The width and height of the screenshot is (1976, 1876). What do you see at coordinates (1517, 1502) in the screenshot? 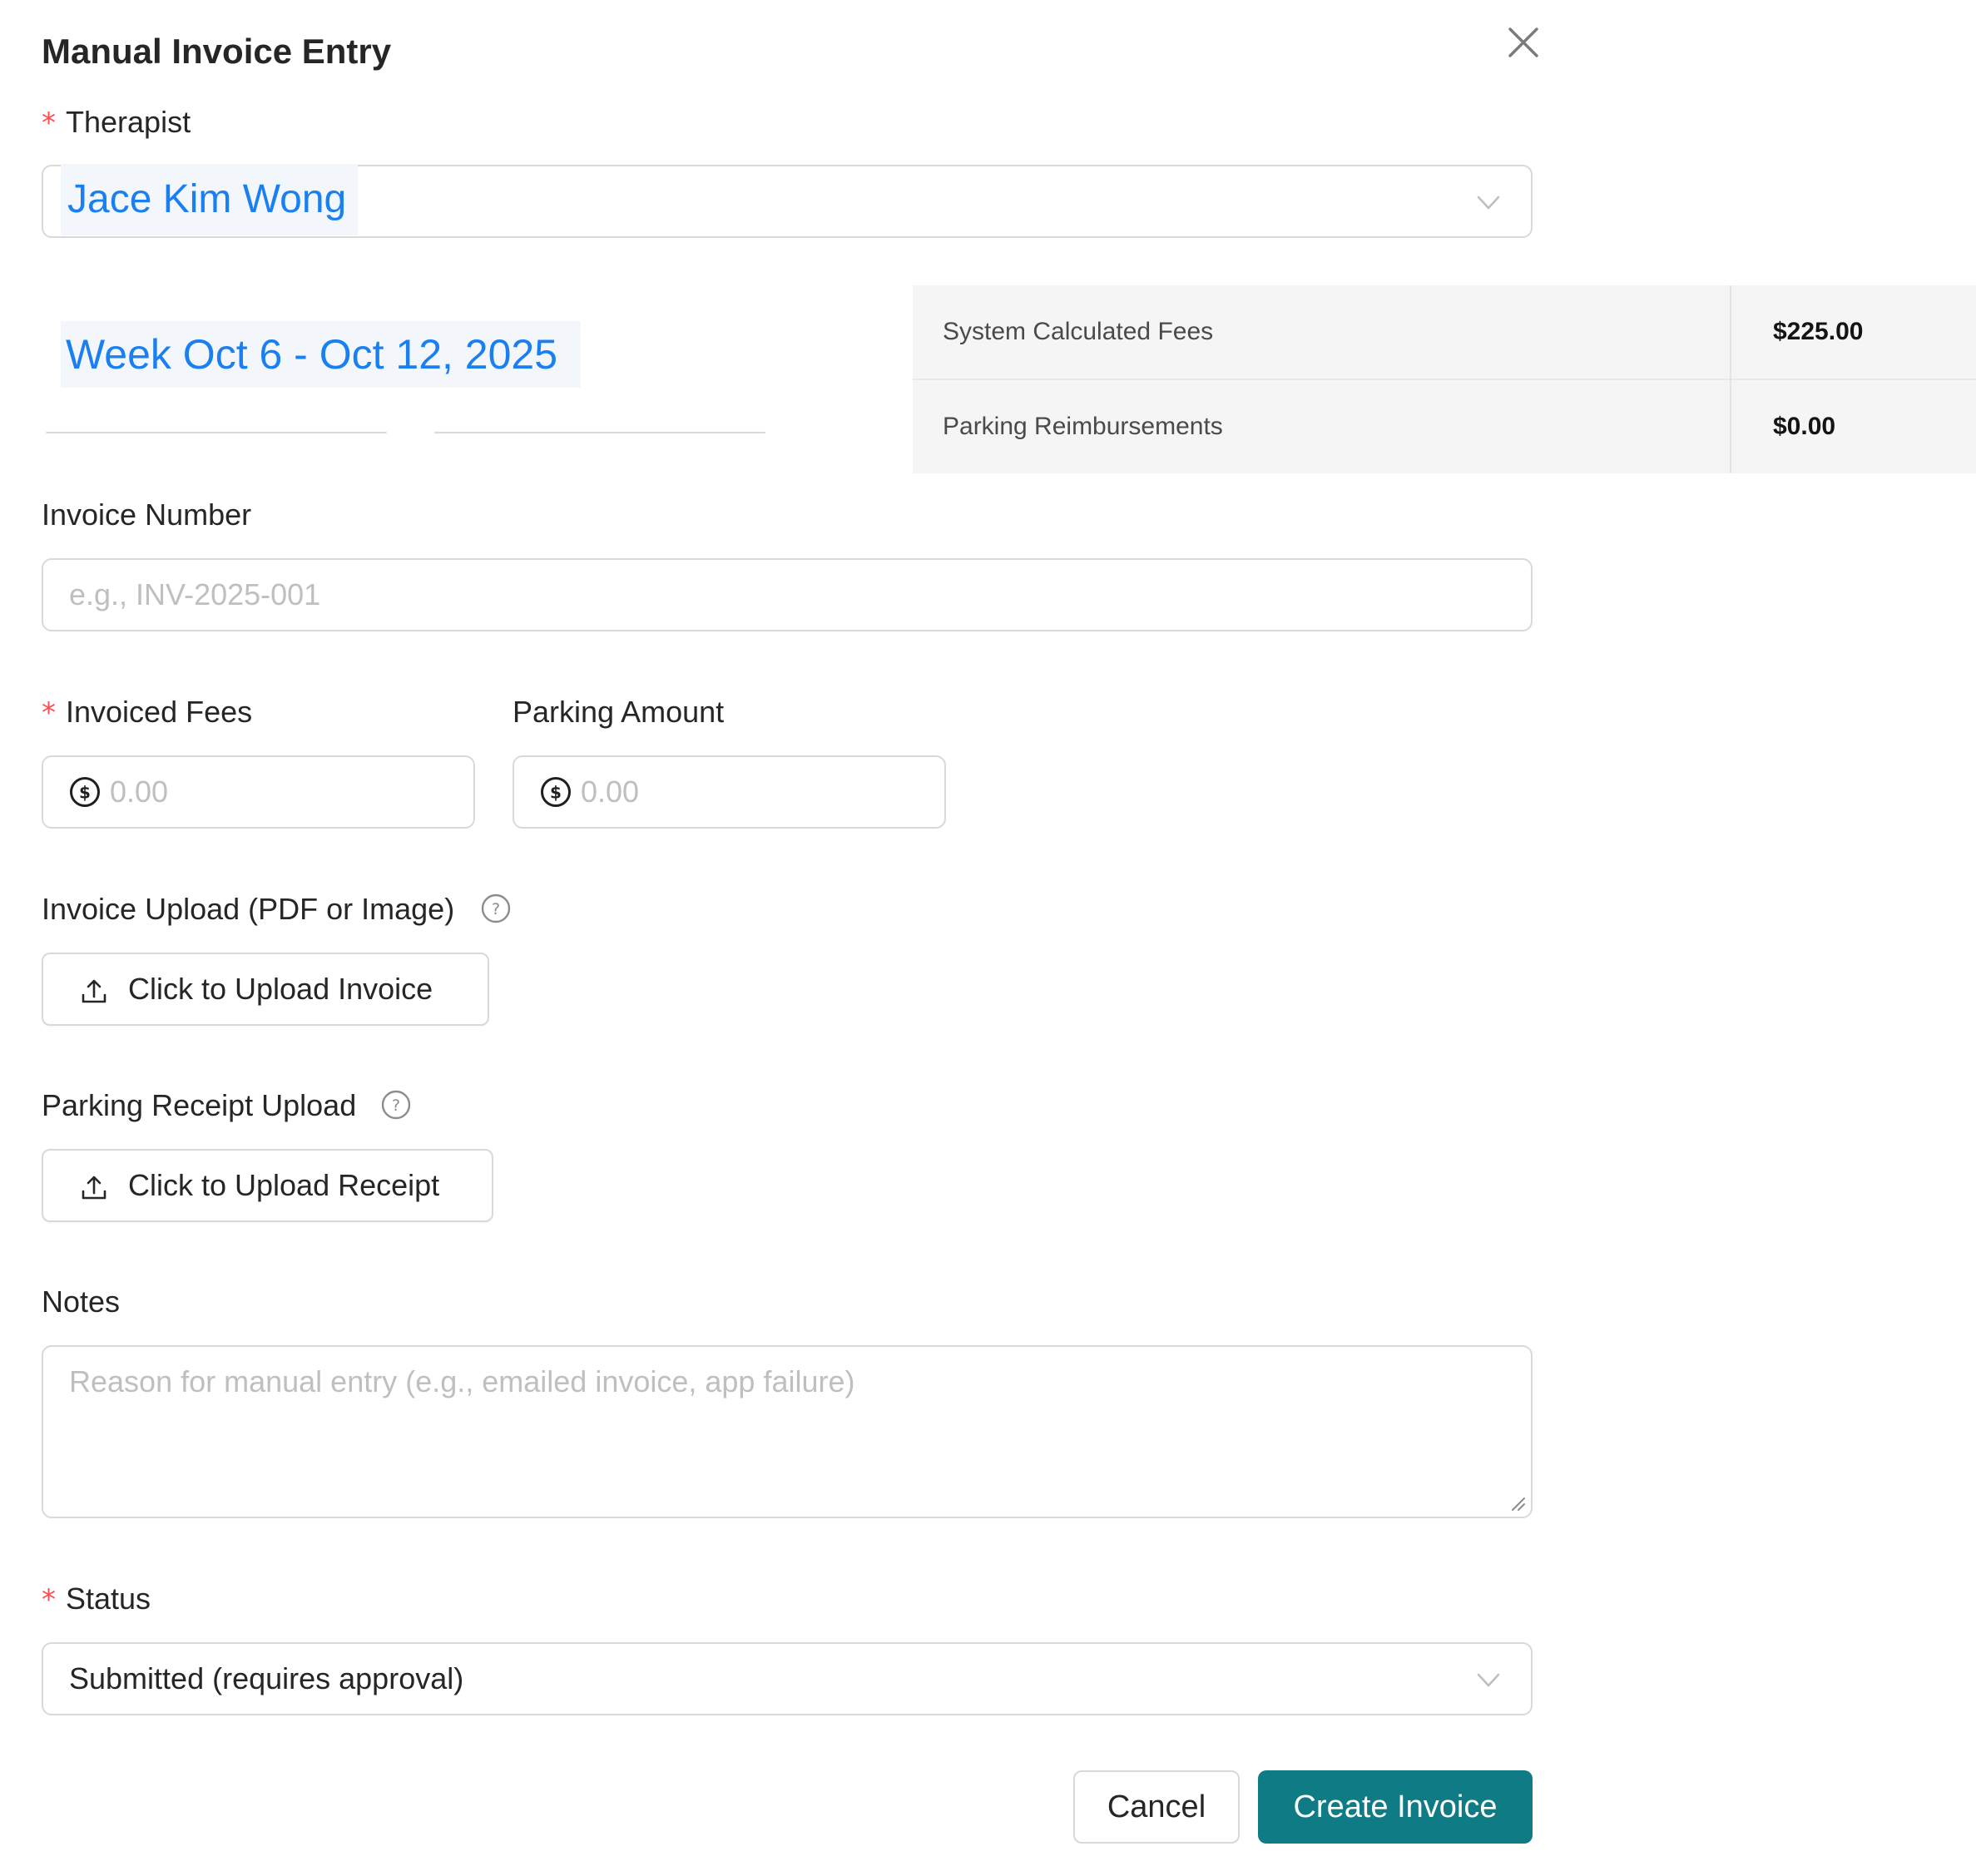
I see `resize-grip-icon` at bounding box center [1517, 1502].